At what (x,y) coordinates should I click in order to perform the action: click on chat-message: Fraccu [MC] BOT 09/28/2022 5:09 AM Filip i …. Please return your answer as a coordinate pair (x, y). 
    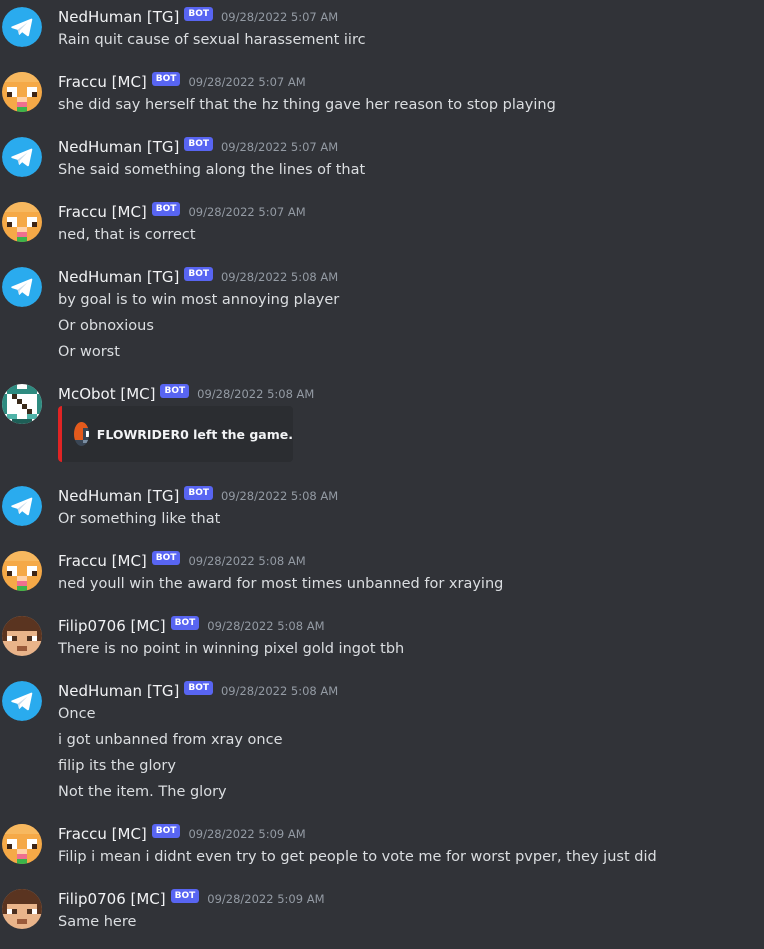
    Looking at the image, I should click on (382, 849).